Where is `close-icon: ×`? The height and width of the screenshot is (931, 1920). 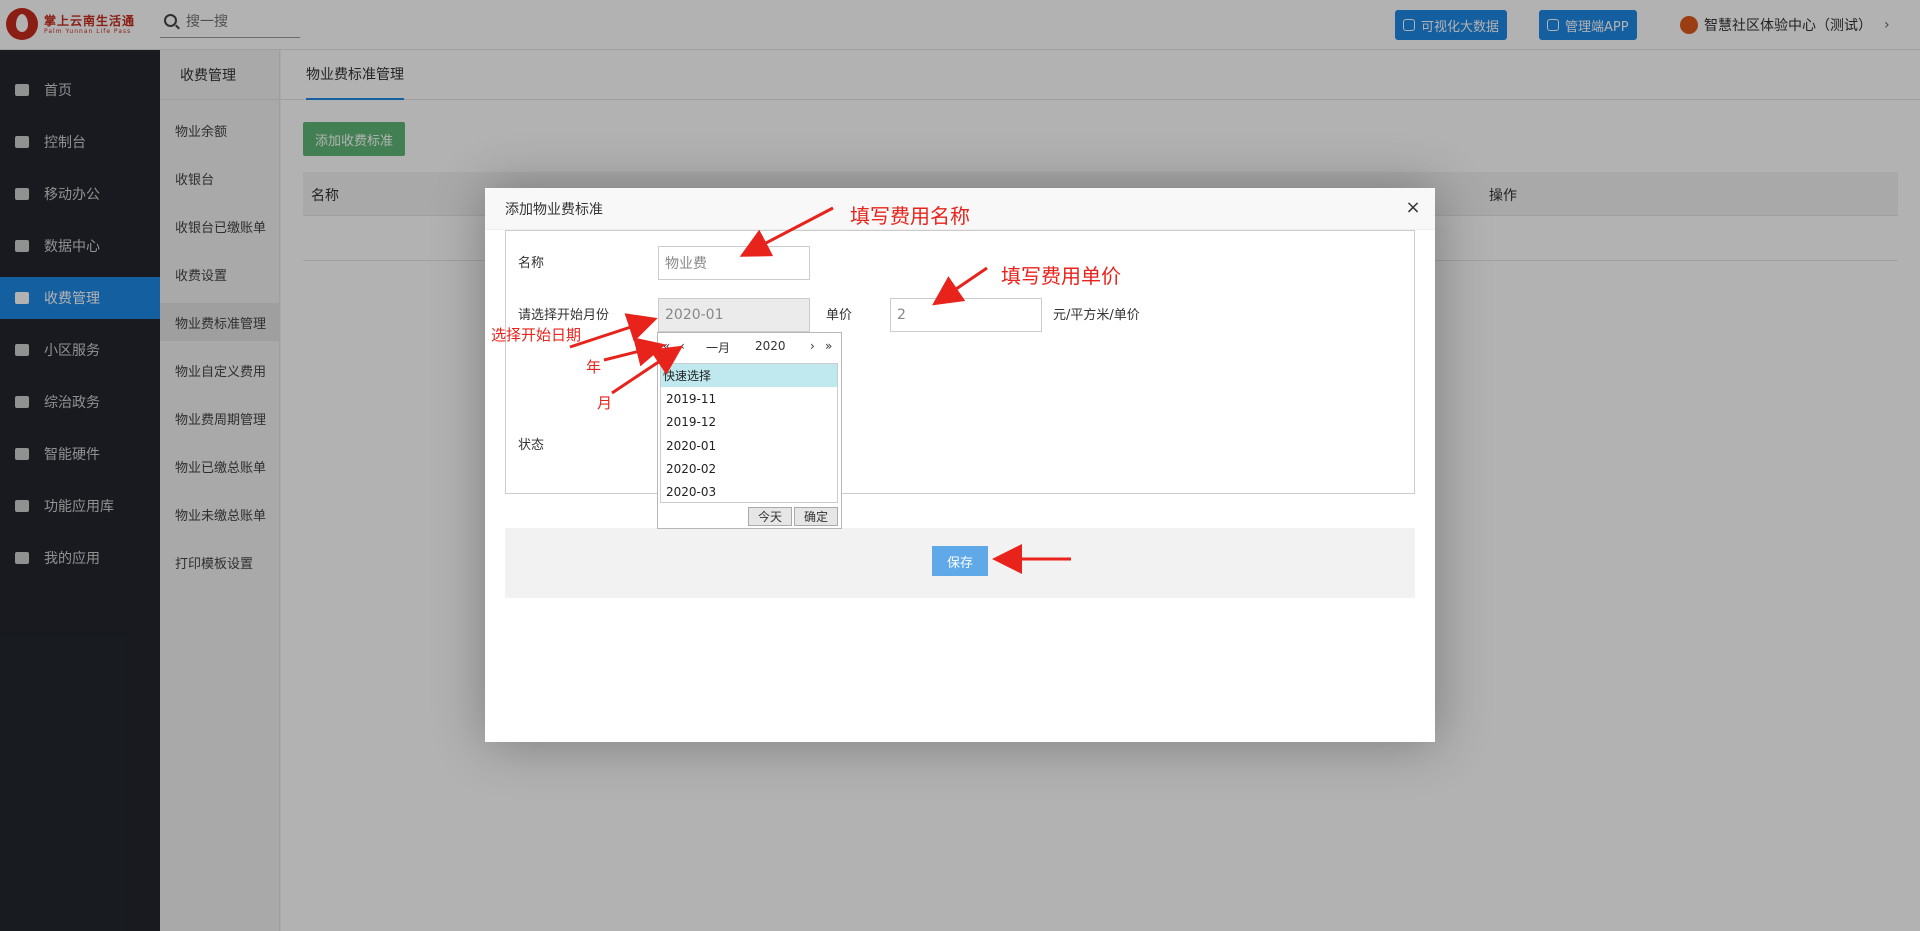 close-icon: × is located at coordinates (1413, 208).